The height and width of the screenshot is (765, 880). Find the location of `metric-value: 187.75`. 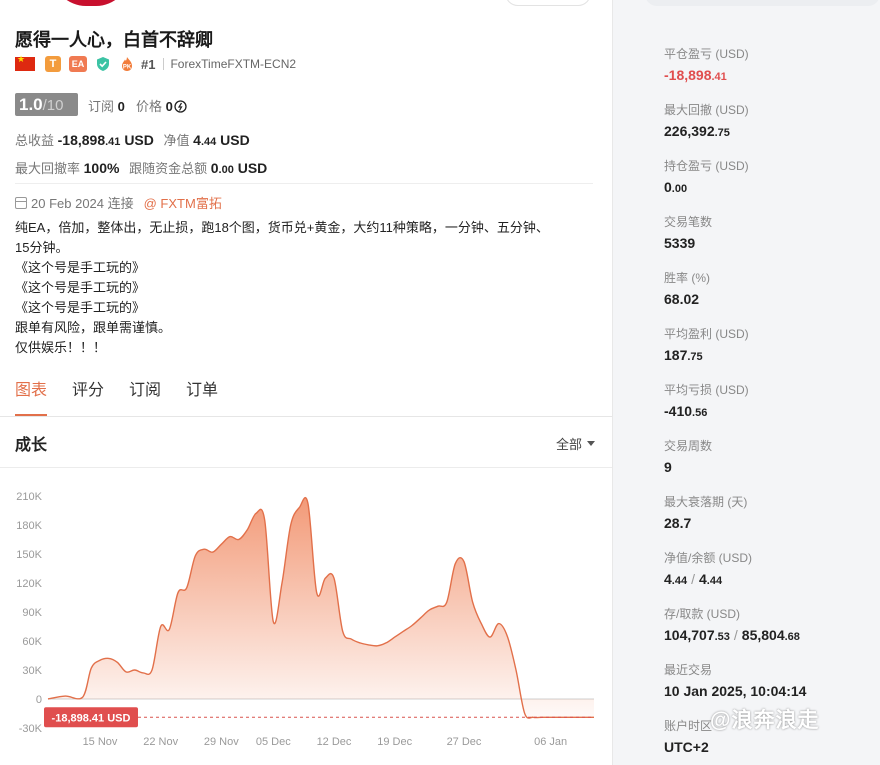

metric-value: 187.75 is located at coordinates (683, 355).